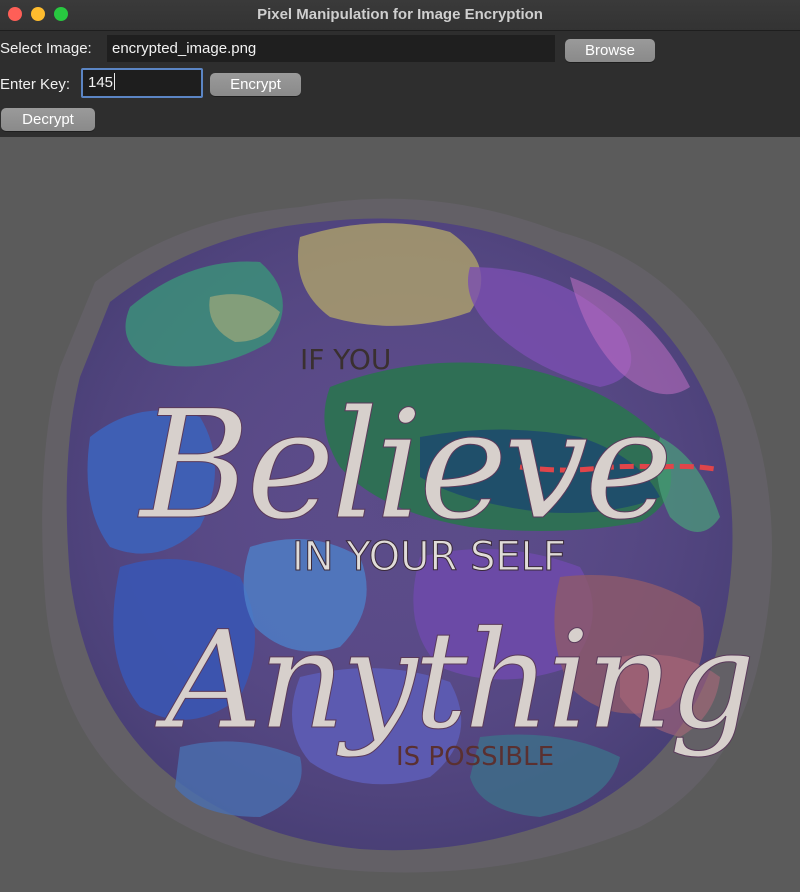  I want to click on decrypt-button: Decrypt, so click(48, 119).